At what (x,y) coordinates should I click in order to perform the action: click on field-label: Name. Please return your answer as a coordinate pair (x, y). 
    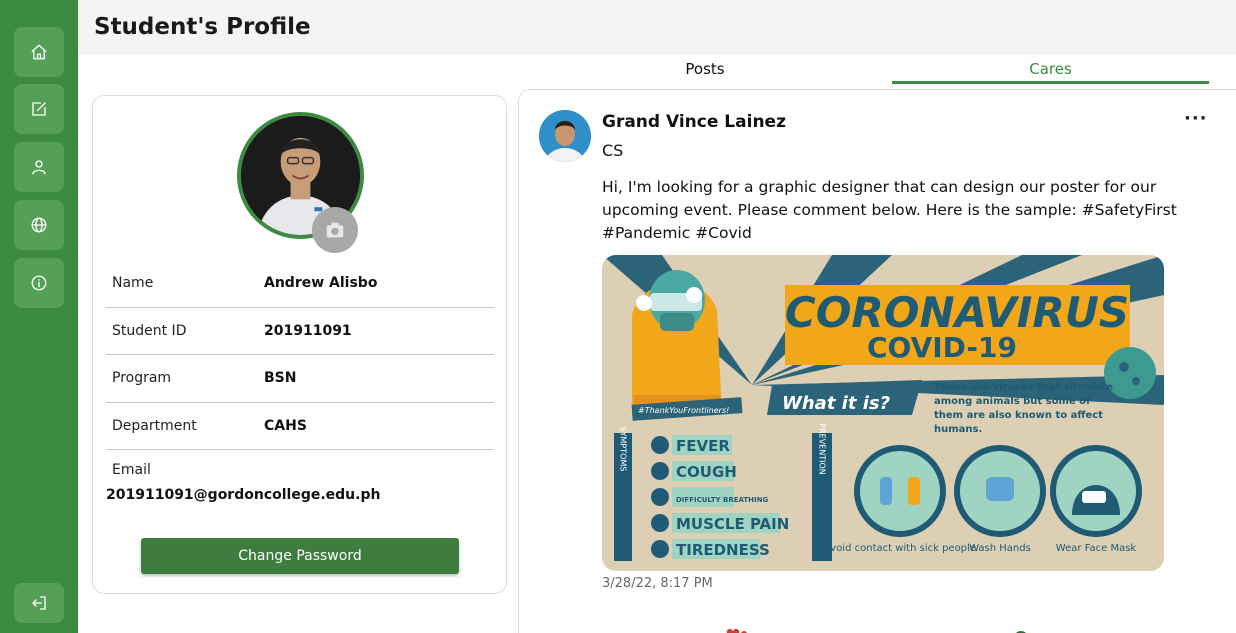
    Looking at the image, I should click on (133, 283).